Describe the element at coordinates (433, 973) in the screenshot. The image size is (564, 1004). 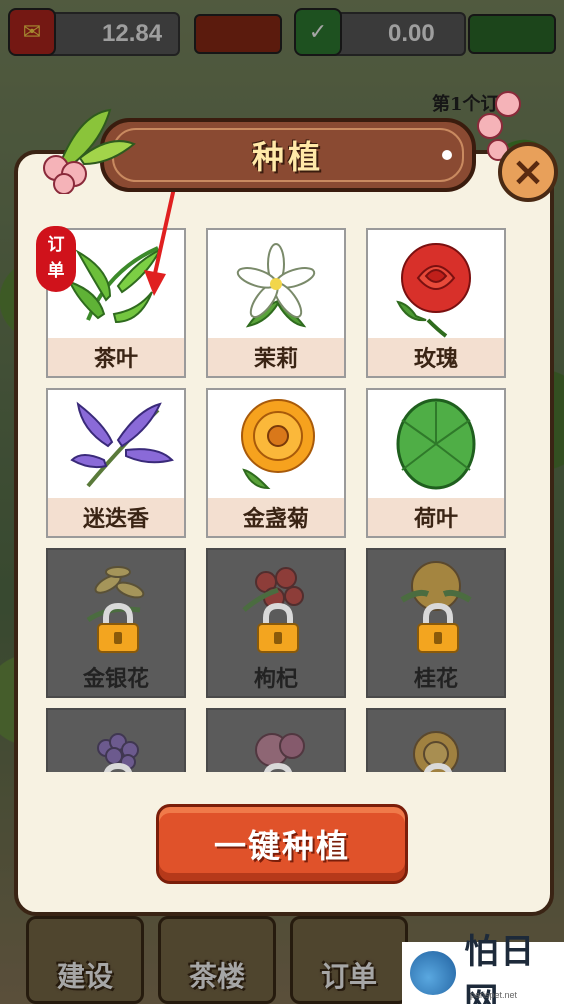
I see `watermark-logo-icon` at that location.